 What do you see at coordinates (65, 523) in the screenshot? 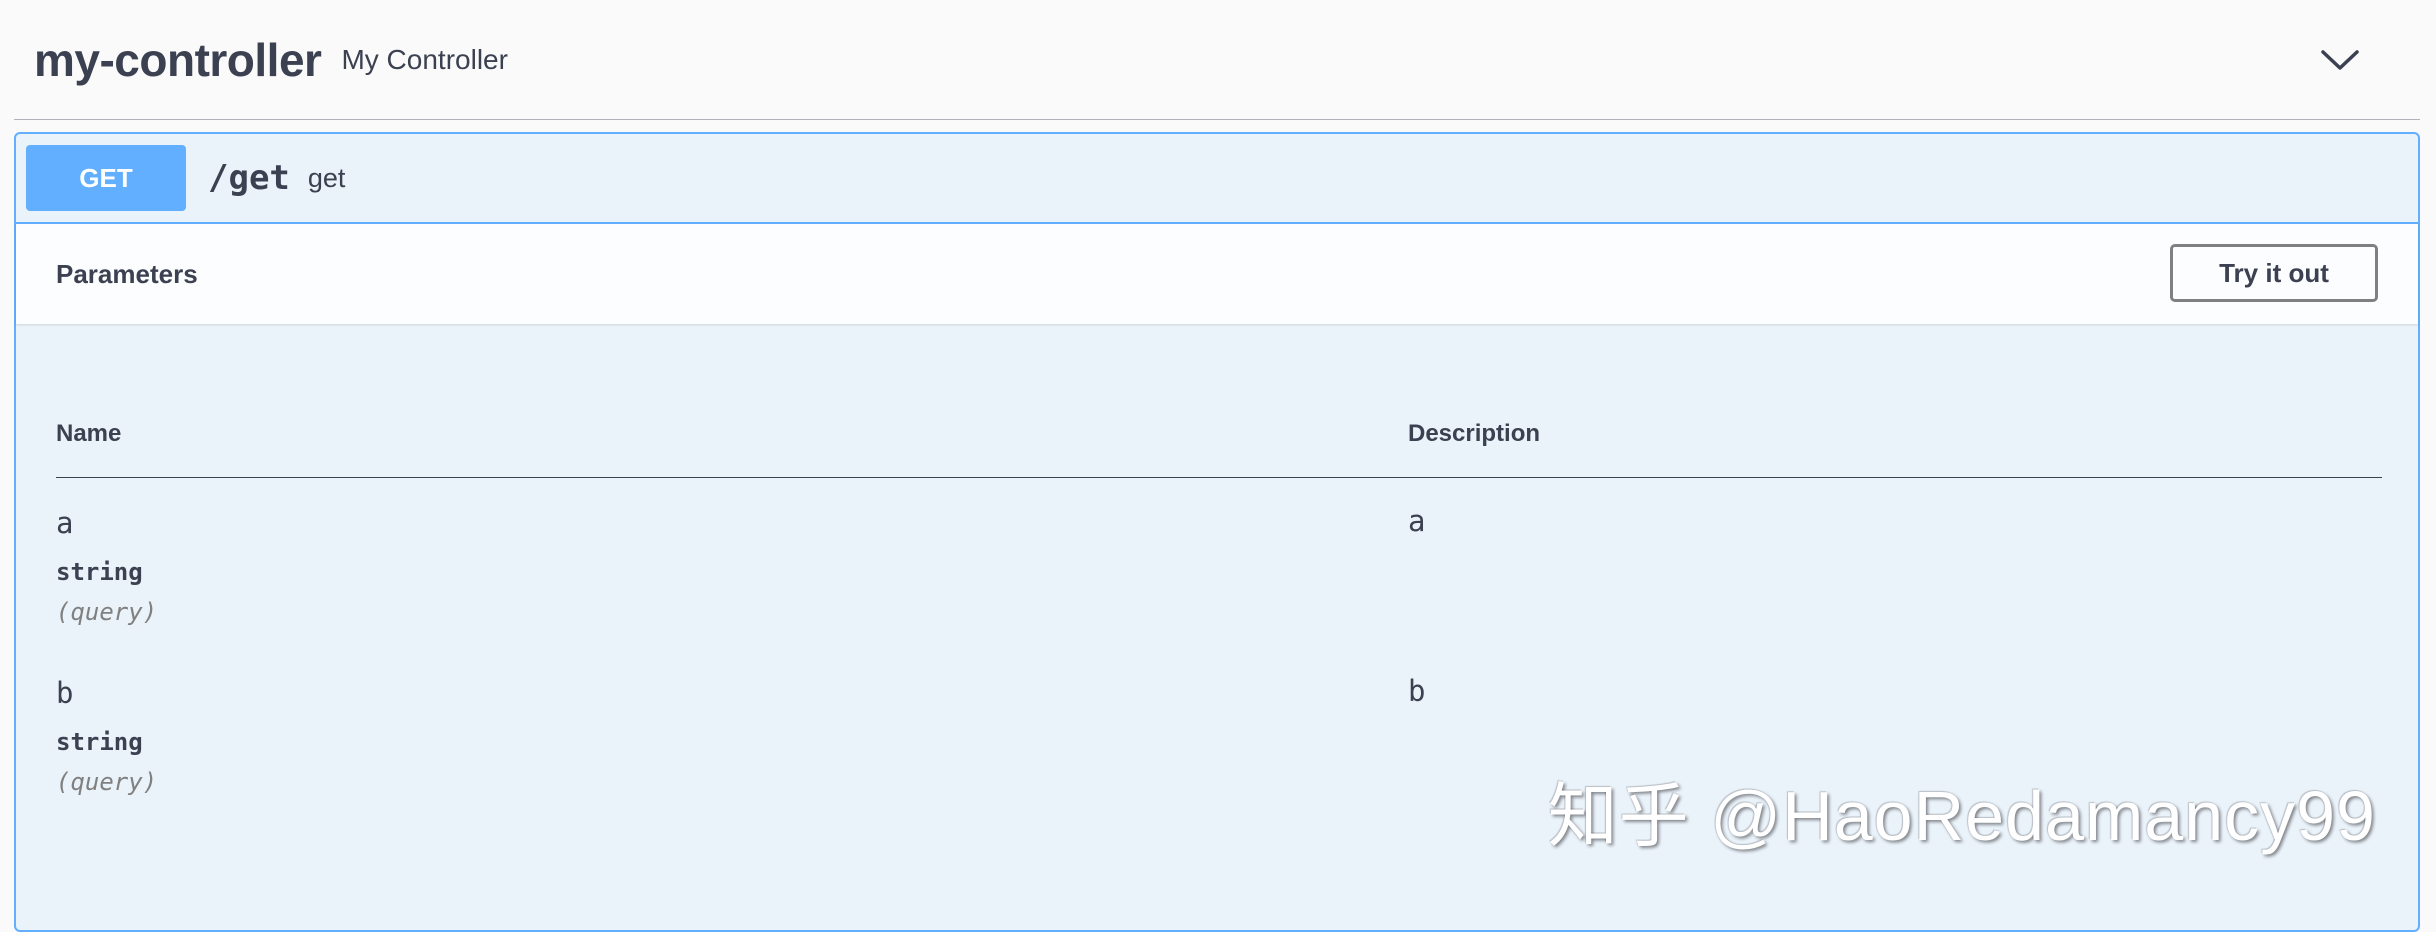
I see `parameter-name: a` at bounding box center [65, 523].